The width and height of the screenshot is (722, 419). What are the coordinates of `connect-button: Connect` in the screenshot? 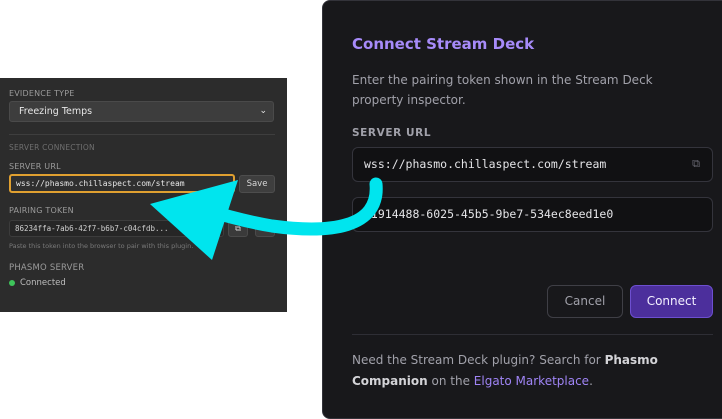 It's located at (671, 301).